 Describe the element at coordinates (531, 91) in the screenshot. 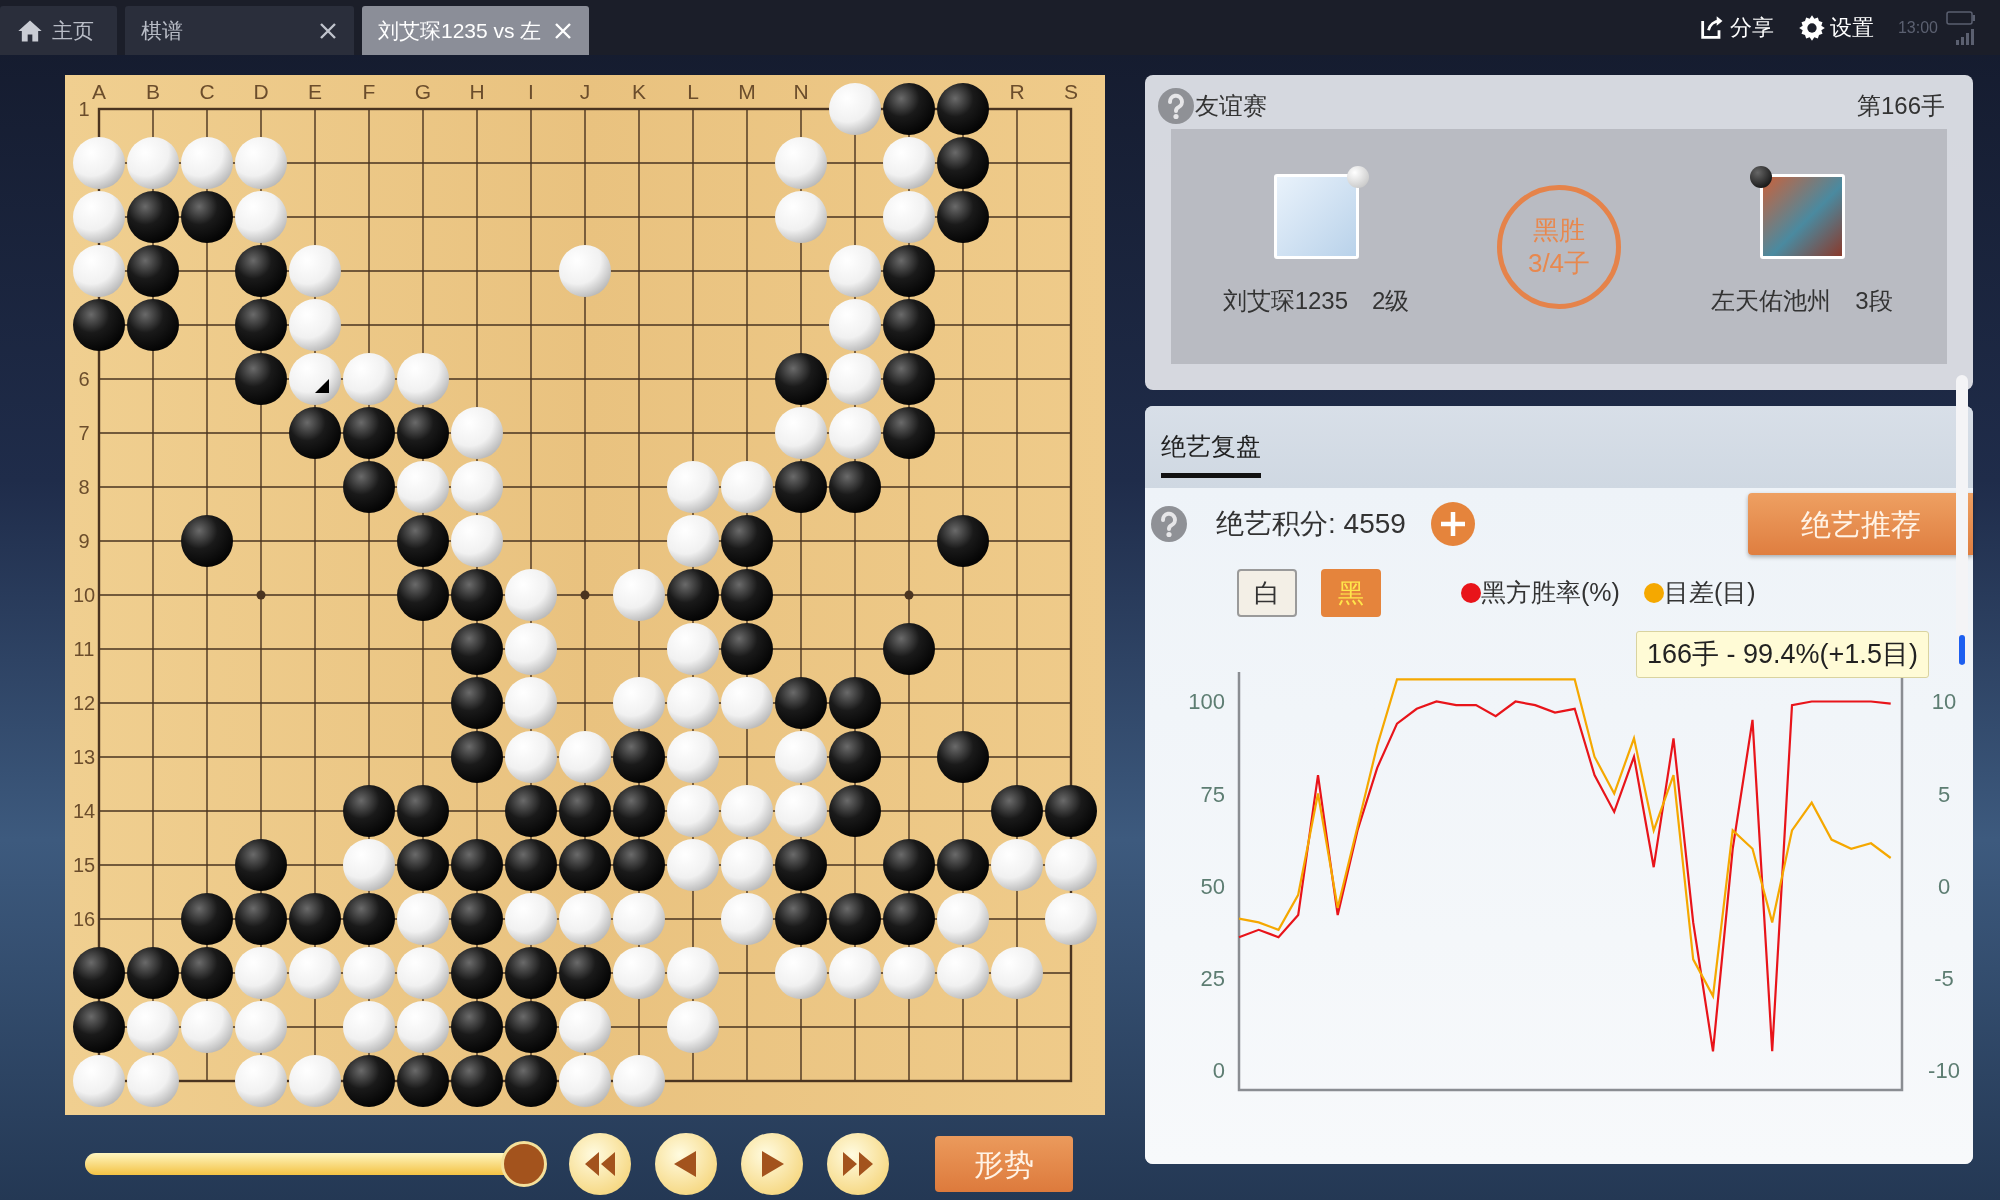

I see `column-label: I` at that location.